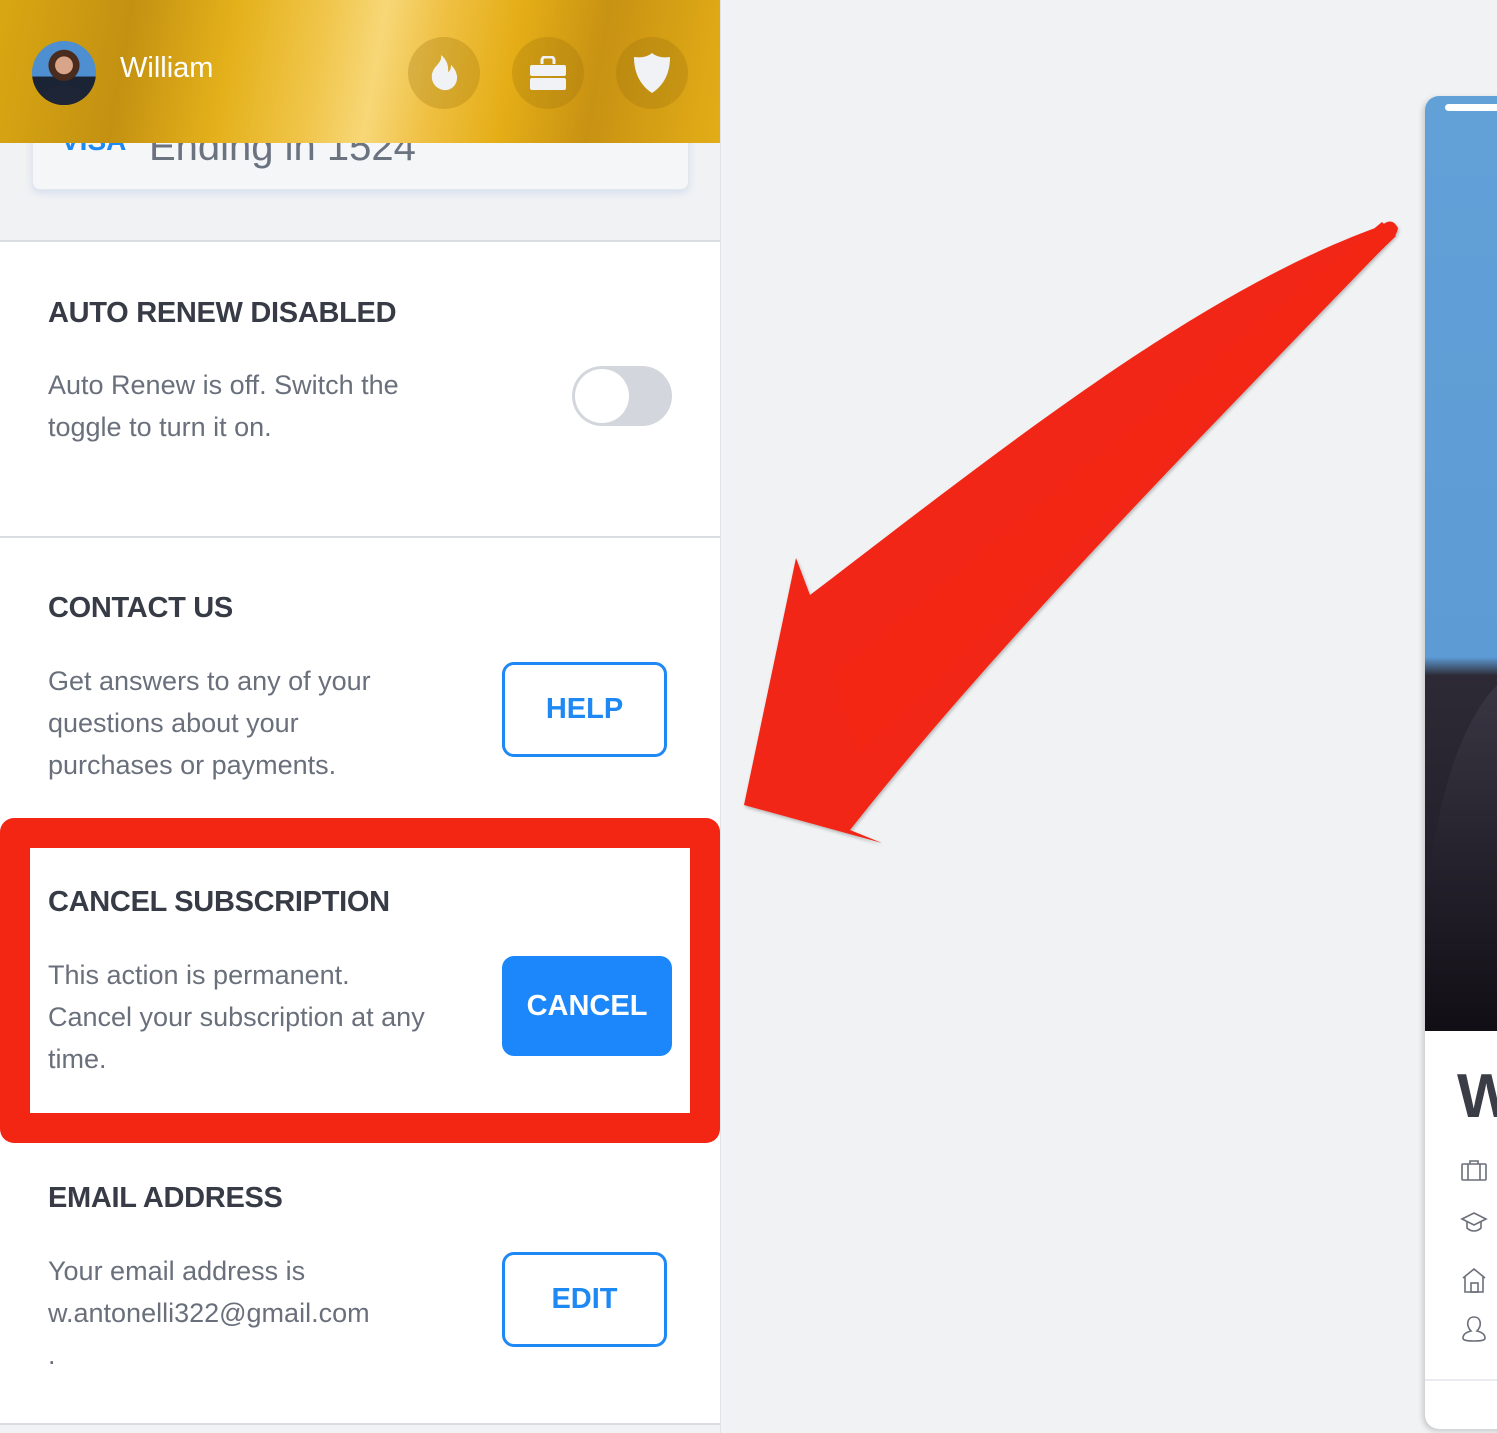 The height and width of the screenshot is (1433, 1497). What do you see at coordinates (1461, 563) in the screenshot?
I see `profile-photo` at bounding box center [1461, 563].